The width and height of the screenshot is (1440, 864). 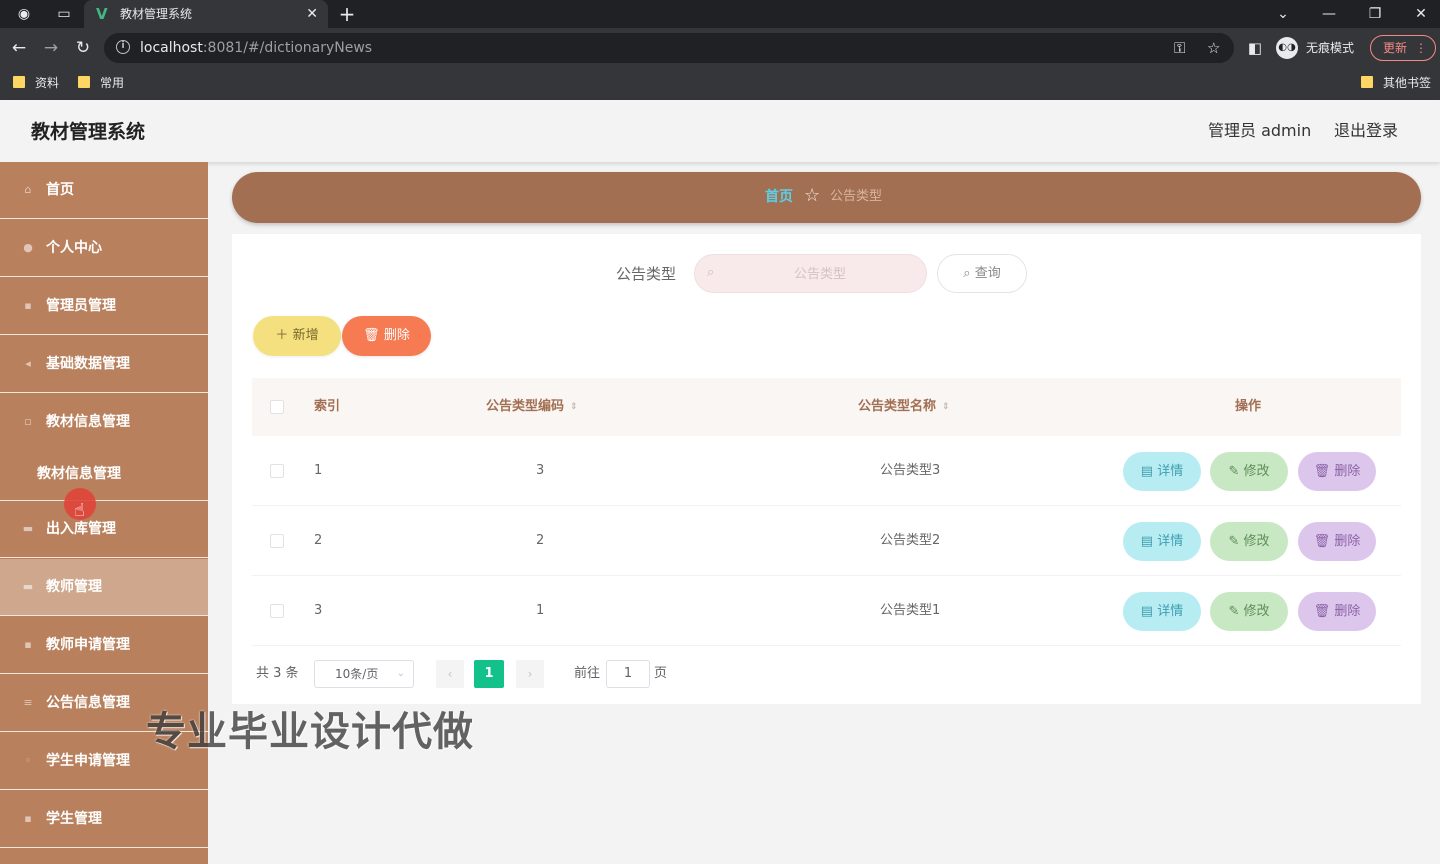 What do you see at coordinates (1330, 48) in the screenshot?
I see `incognito-label: 无痕模式` at bounding box center [1330, 48].